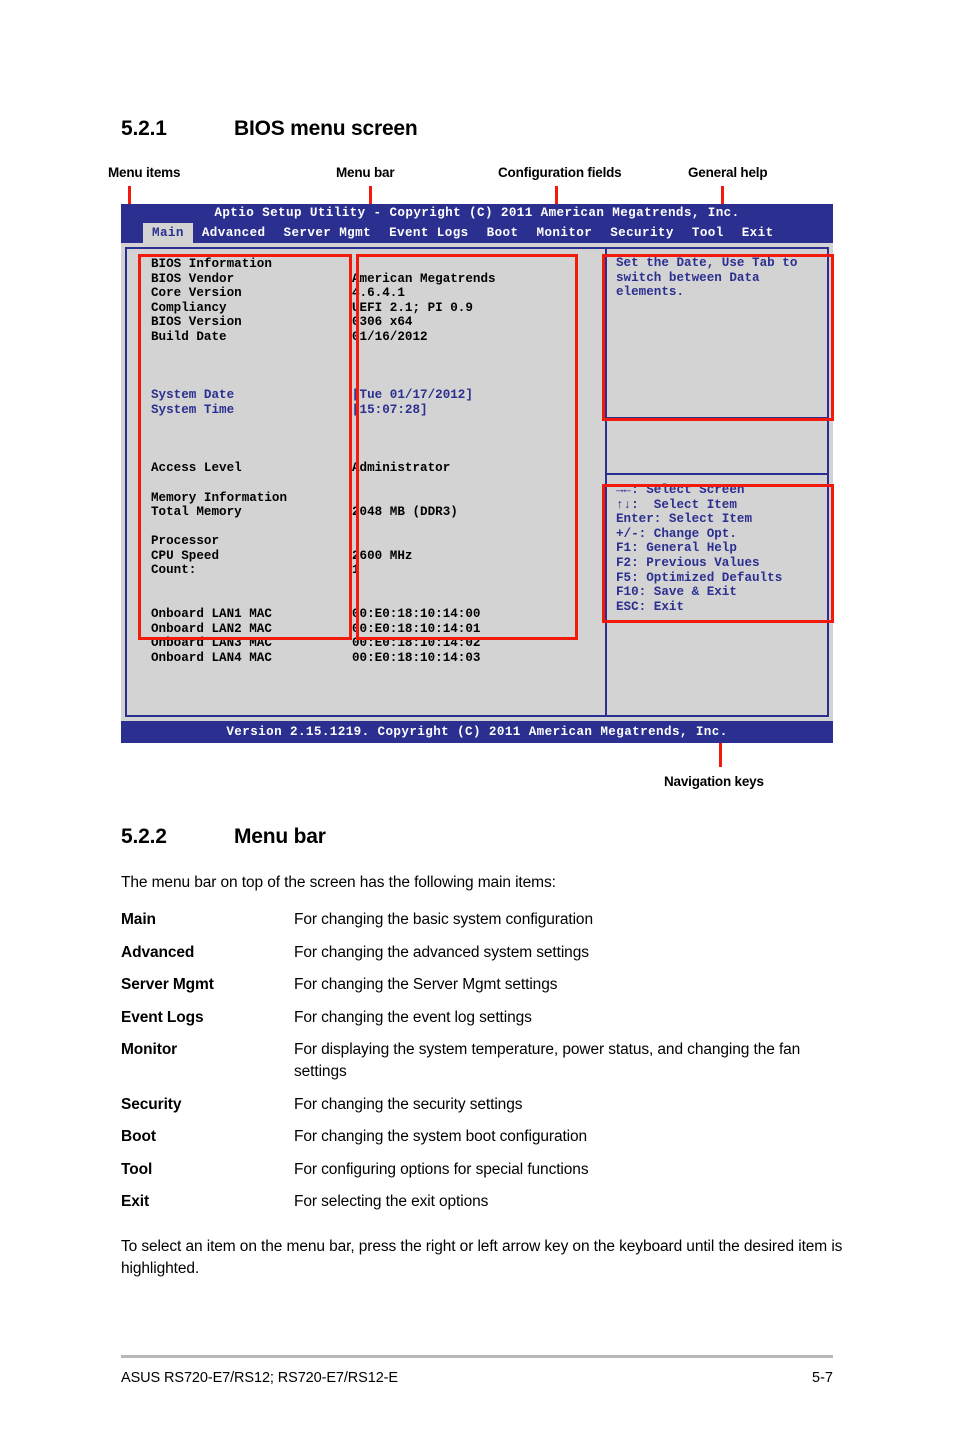 The height and width of the screenshot is (1438, 954). Describe the element at coordinates (328, 233) in the screenshot. I see `menu-tab-server-mgmt: Server Mgmt` at that location.